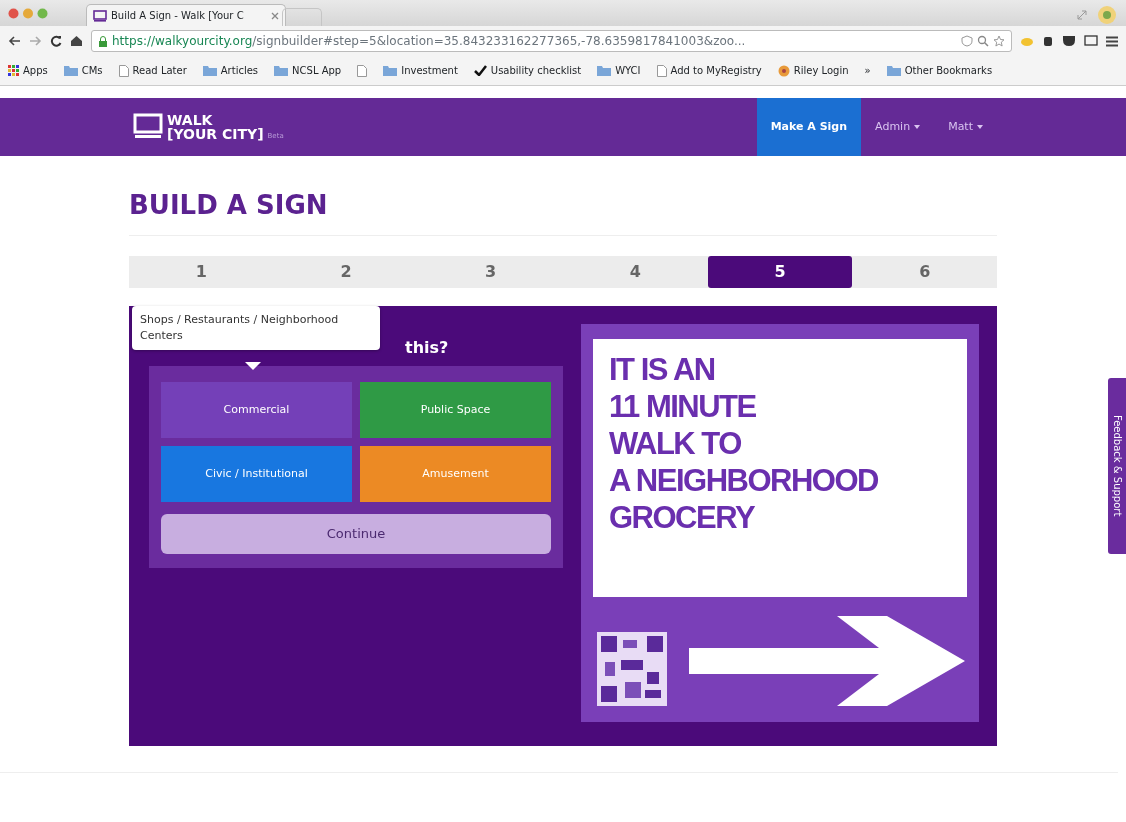  I want to click on bookmark-link: Read Later, so click(159, 70).